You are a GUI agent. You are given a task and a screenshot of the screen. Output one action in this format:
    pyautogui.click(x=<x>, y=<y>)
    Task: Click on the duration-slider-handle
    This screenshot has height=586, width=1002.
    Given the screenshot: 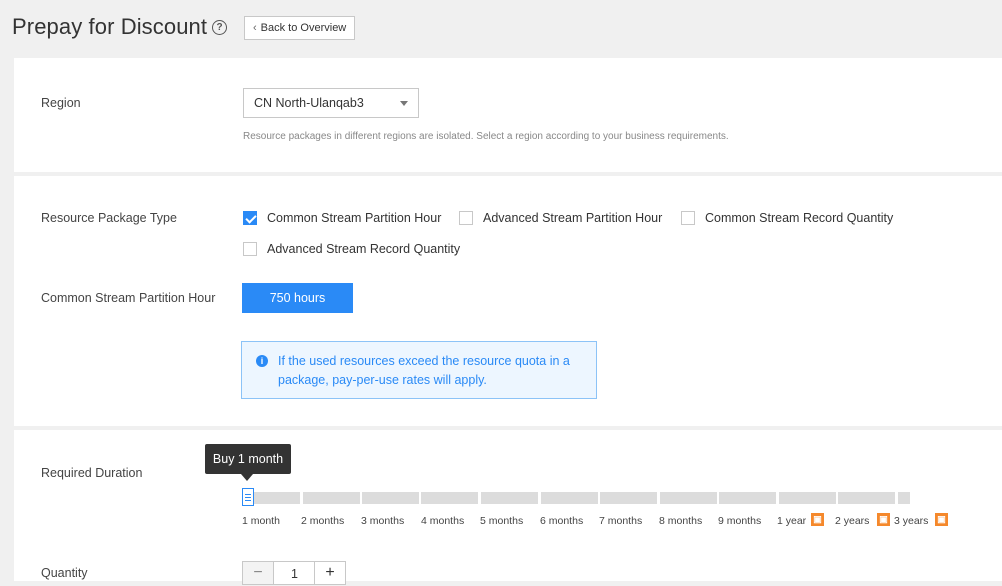 What is the action you would take?
    pyautogui.click(x=248, y=497)
    